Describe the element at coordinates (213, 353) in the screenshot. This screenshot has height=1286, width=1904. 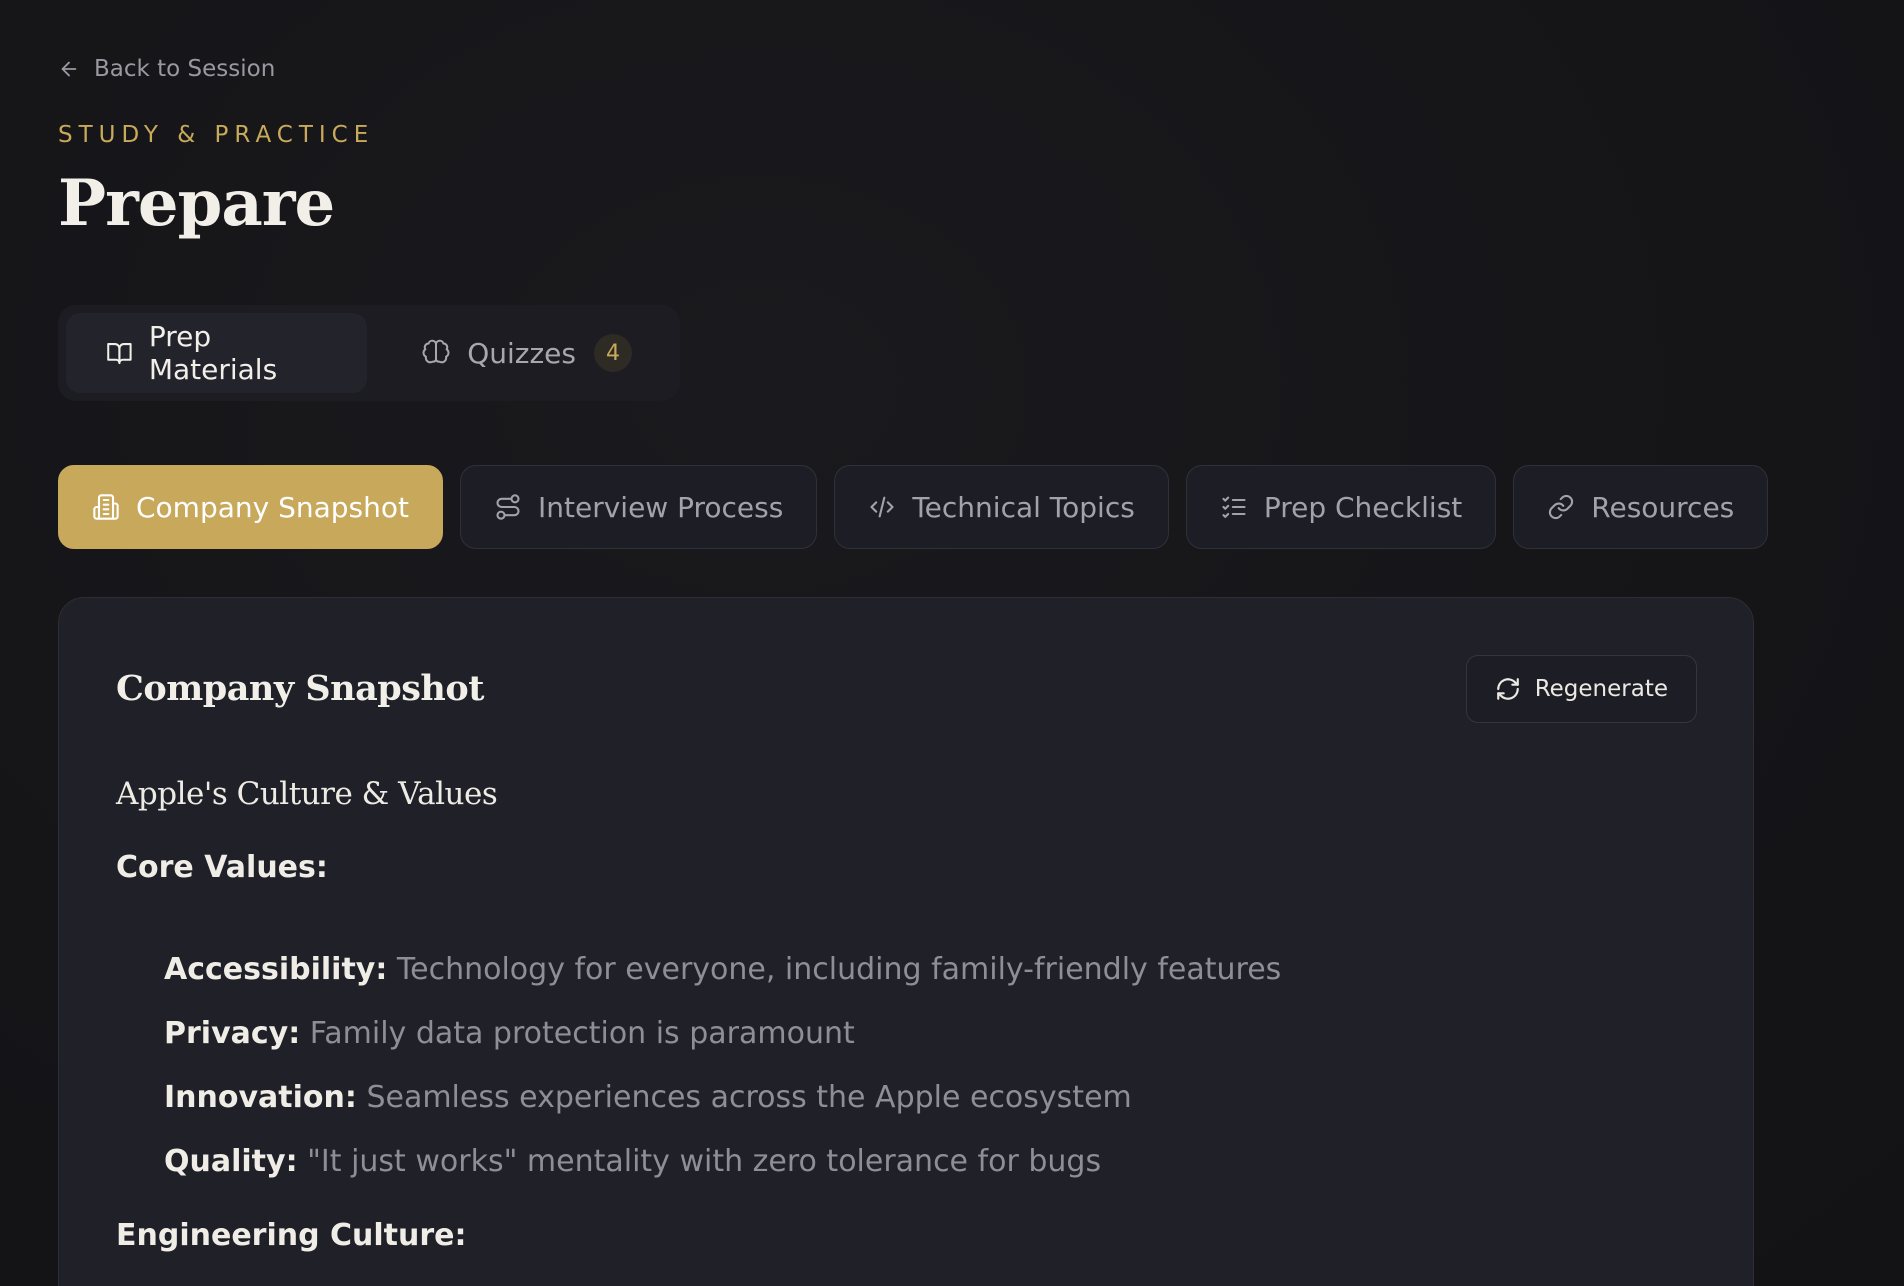
I see `tab-prep-materials-label: Prep Materials` at that location.